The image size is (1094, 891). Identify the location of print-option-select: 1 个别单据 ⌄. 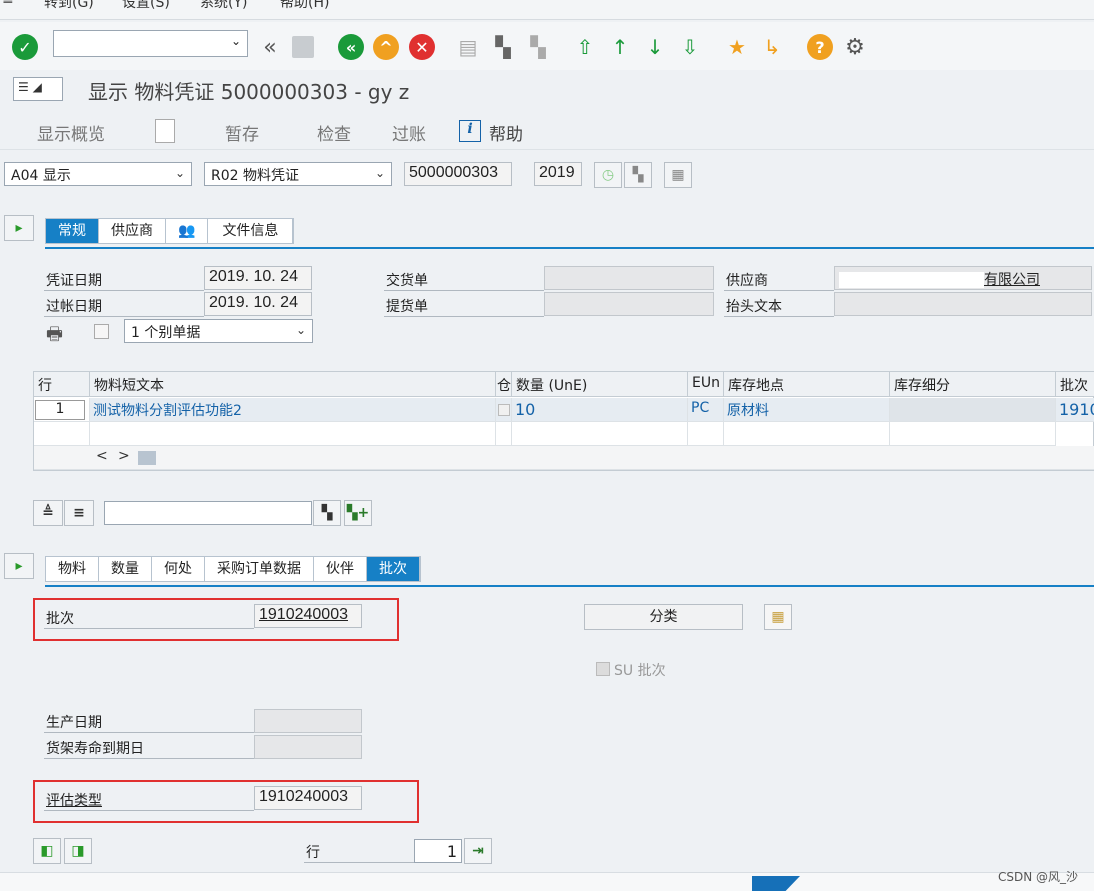
(218, 331).